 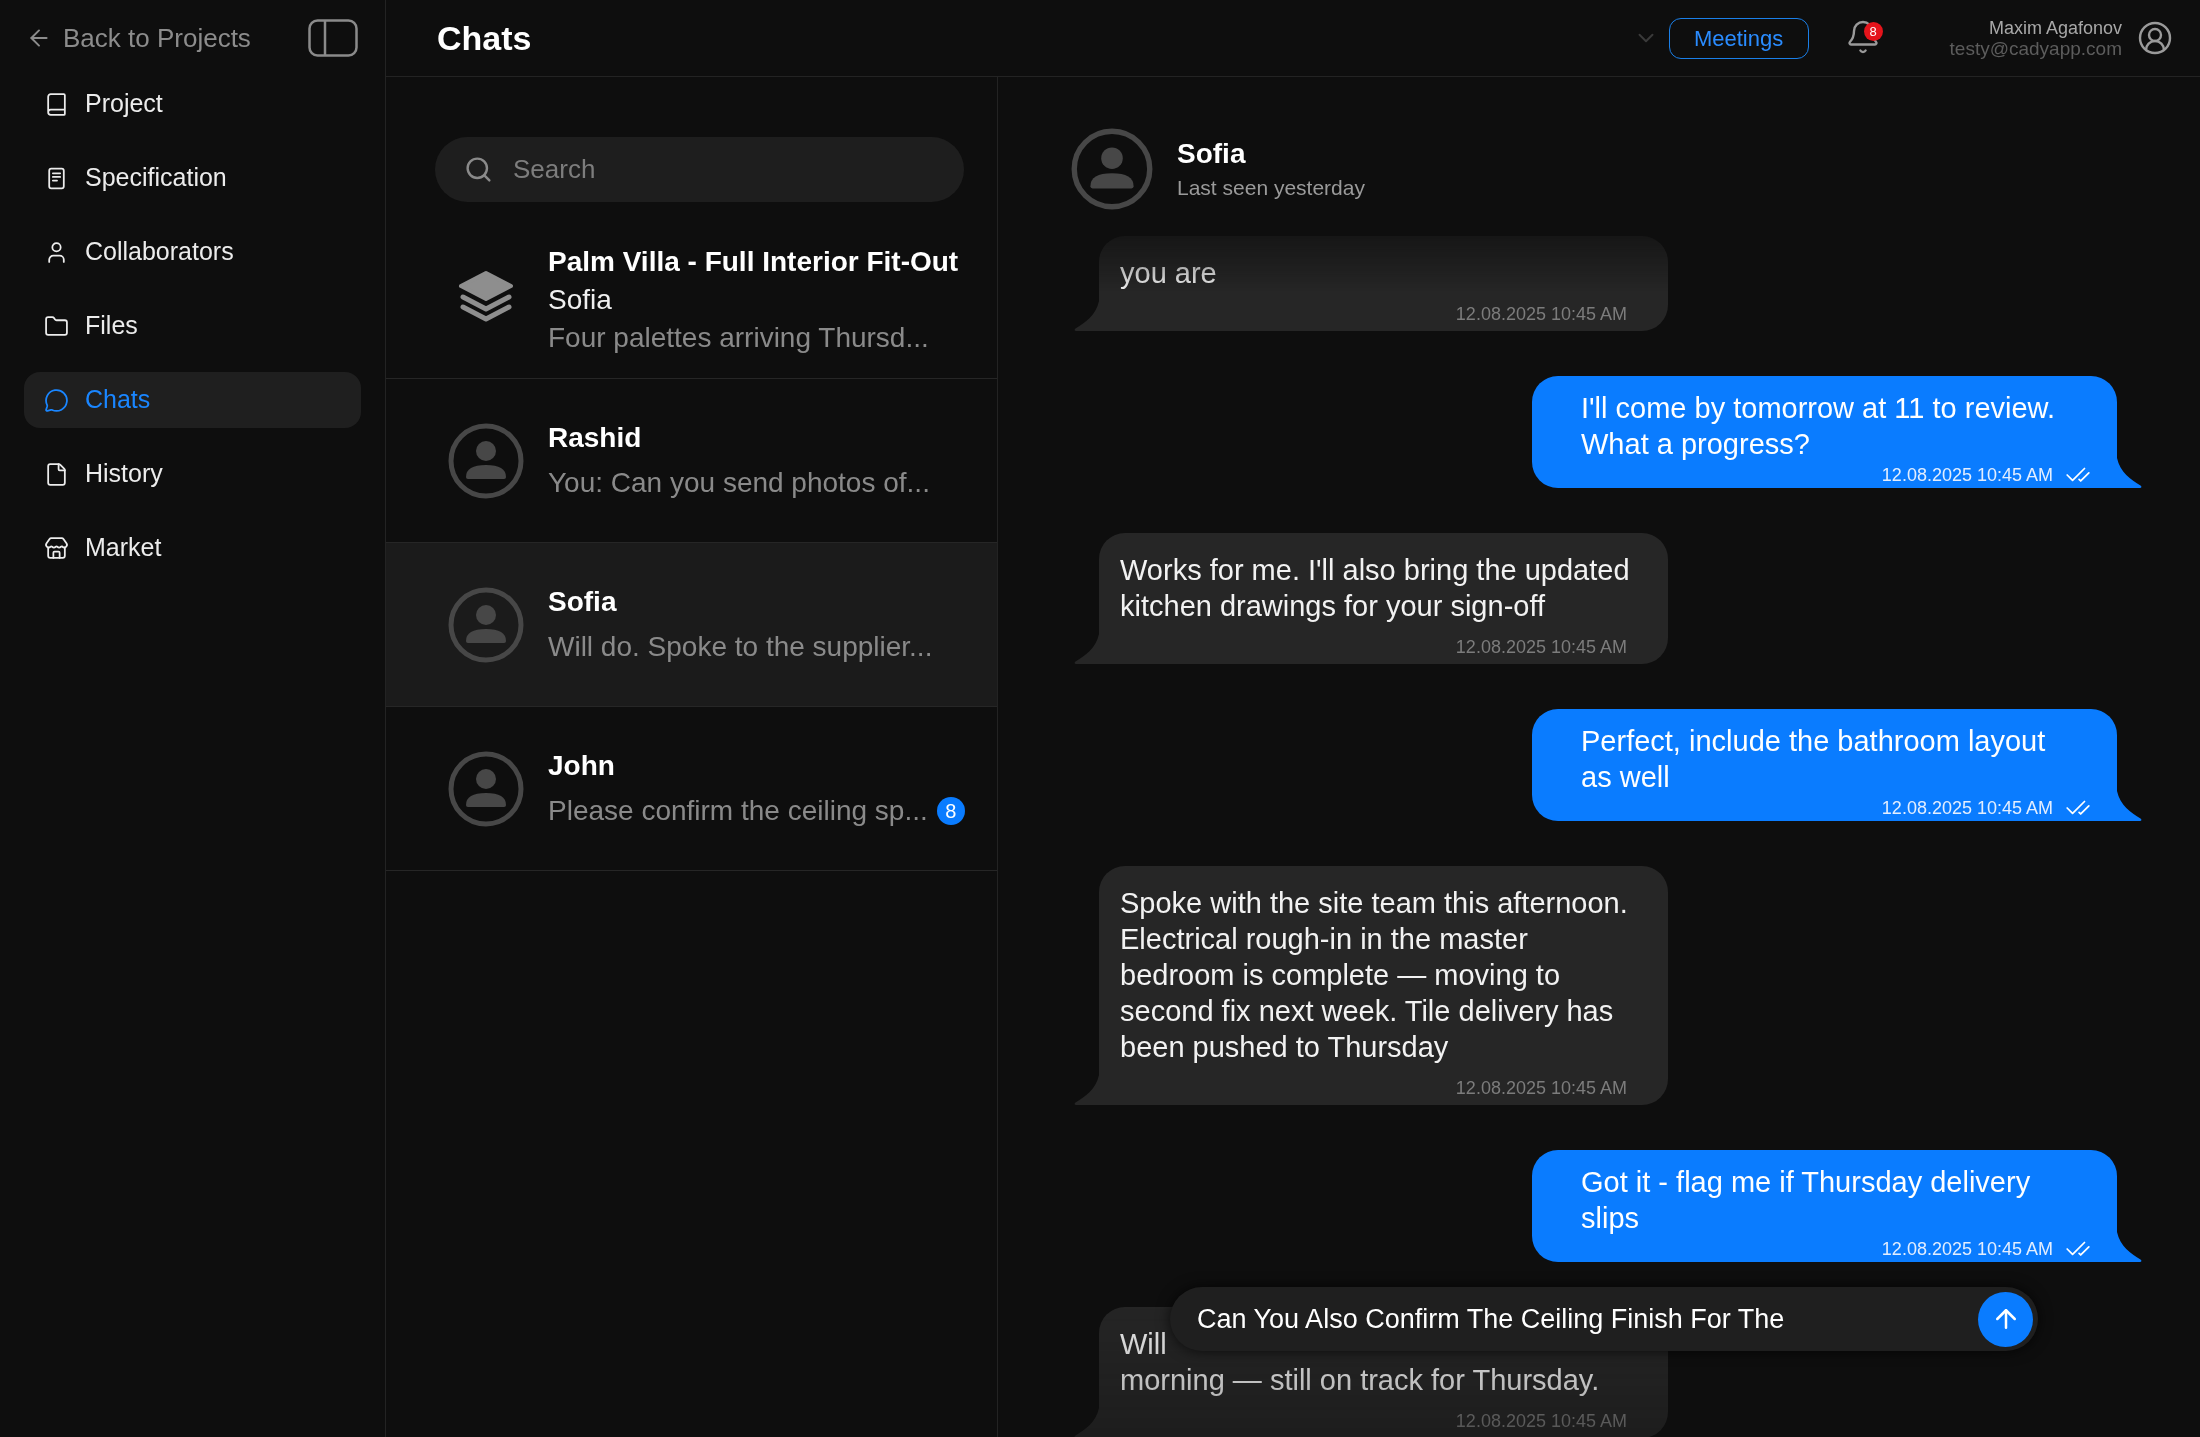 What do you see at coordinates (56, 474) in the screenshot?
I see `file-icon` at bounding box center [56, 474].